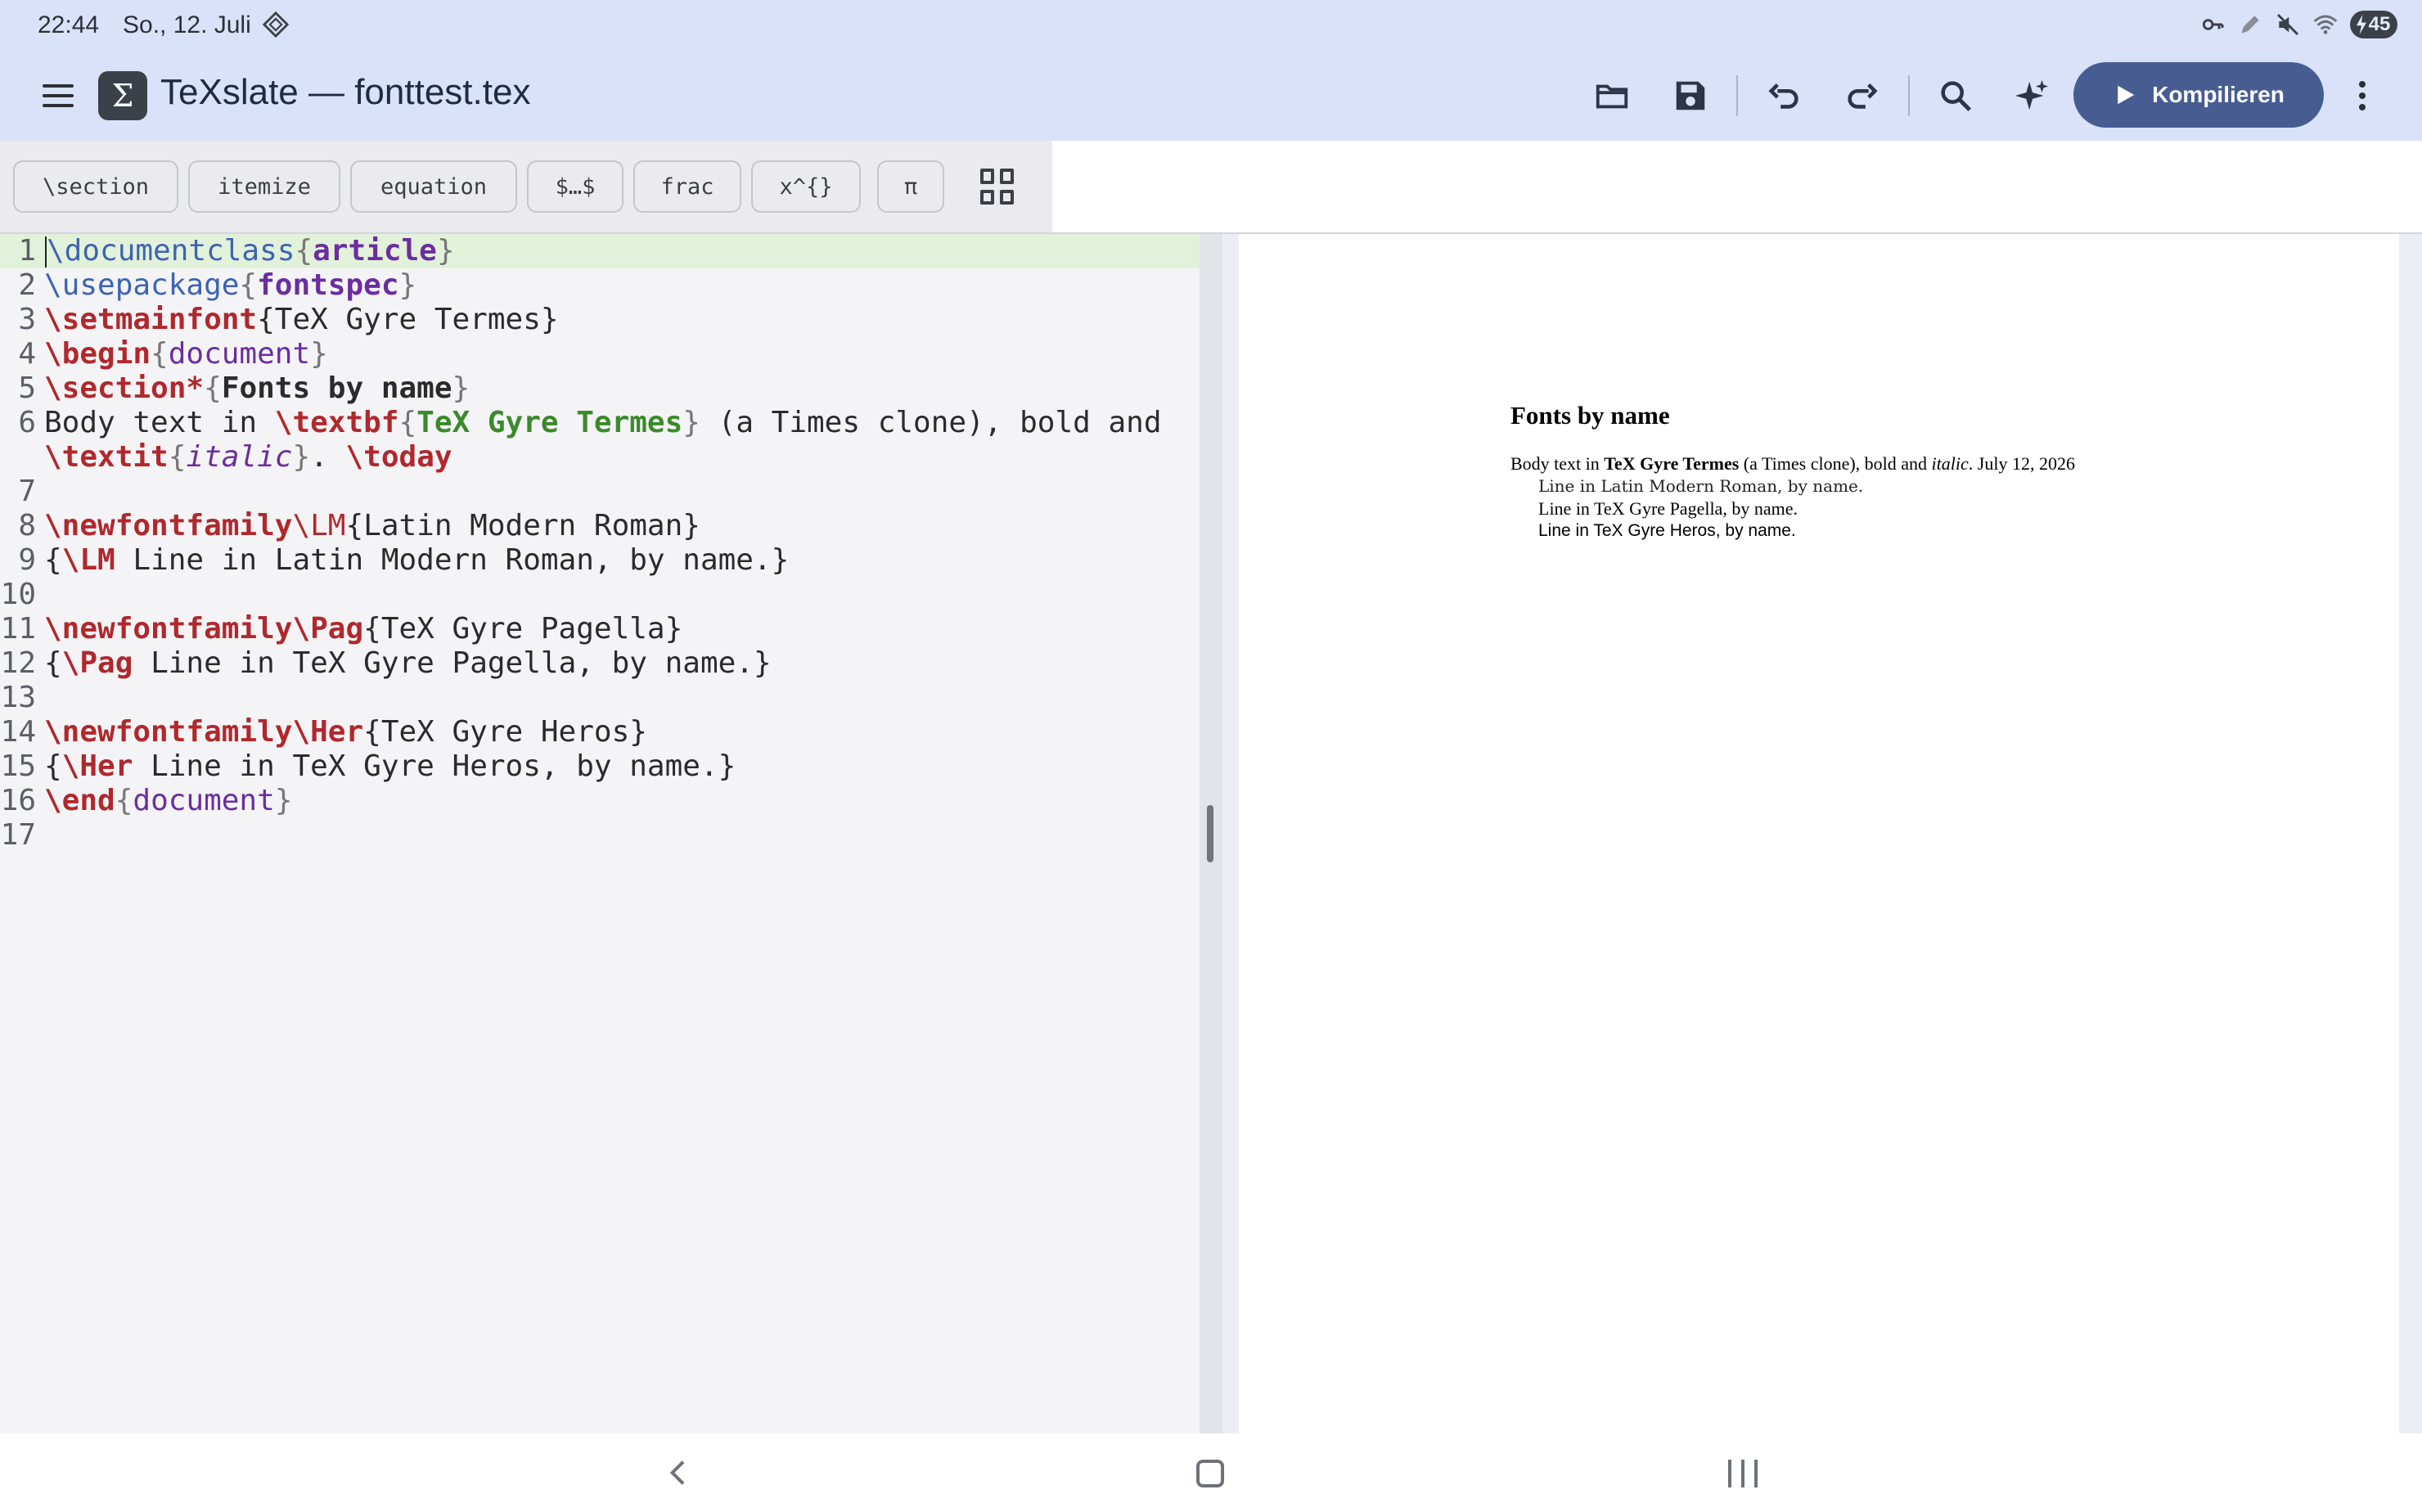  I want to click on back-icon, so click(679, 1473).